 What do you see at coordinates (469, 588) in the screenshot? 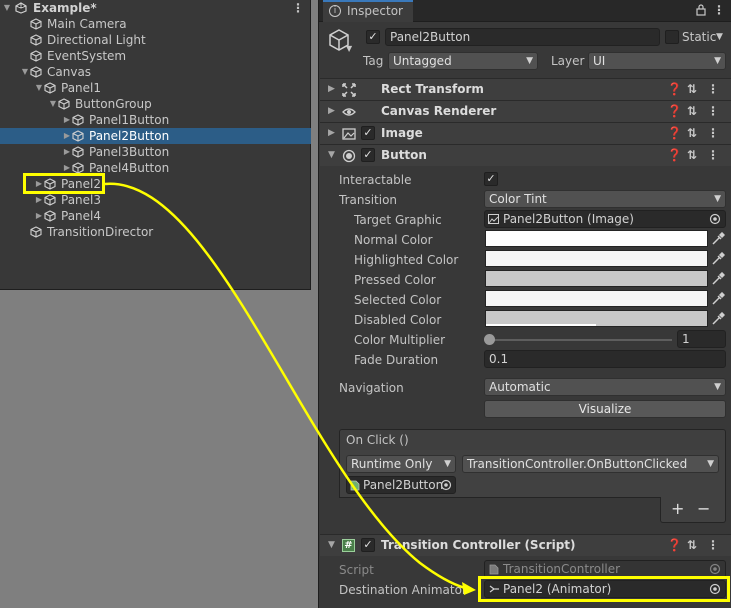
I see `drag-arrow-head` at bounding box center [469, 588].